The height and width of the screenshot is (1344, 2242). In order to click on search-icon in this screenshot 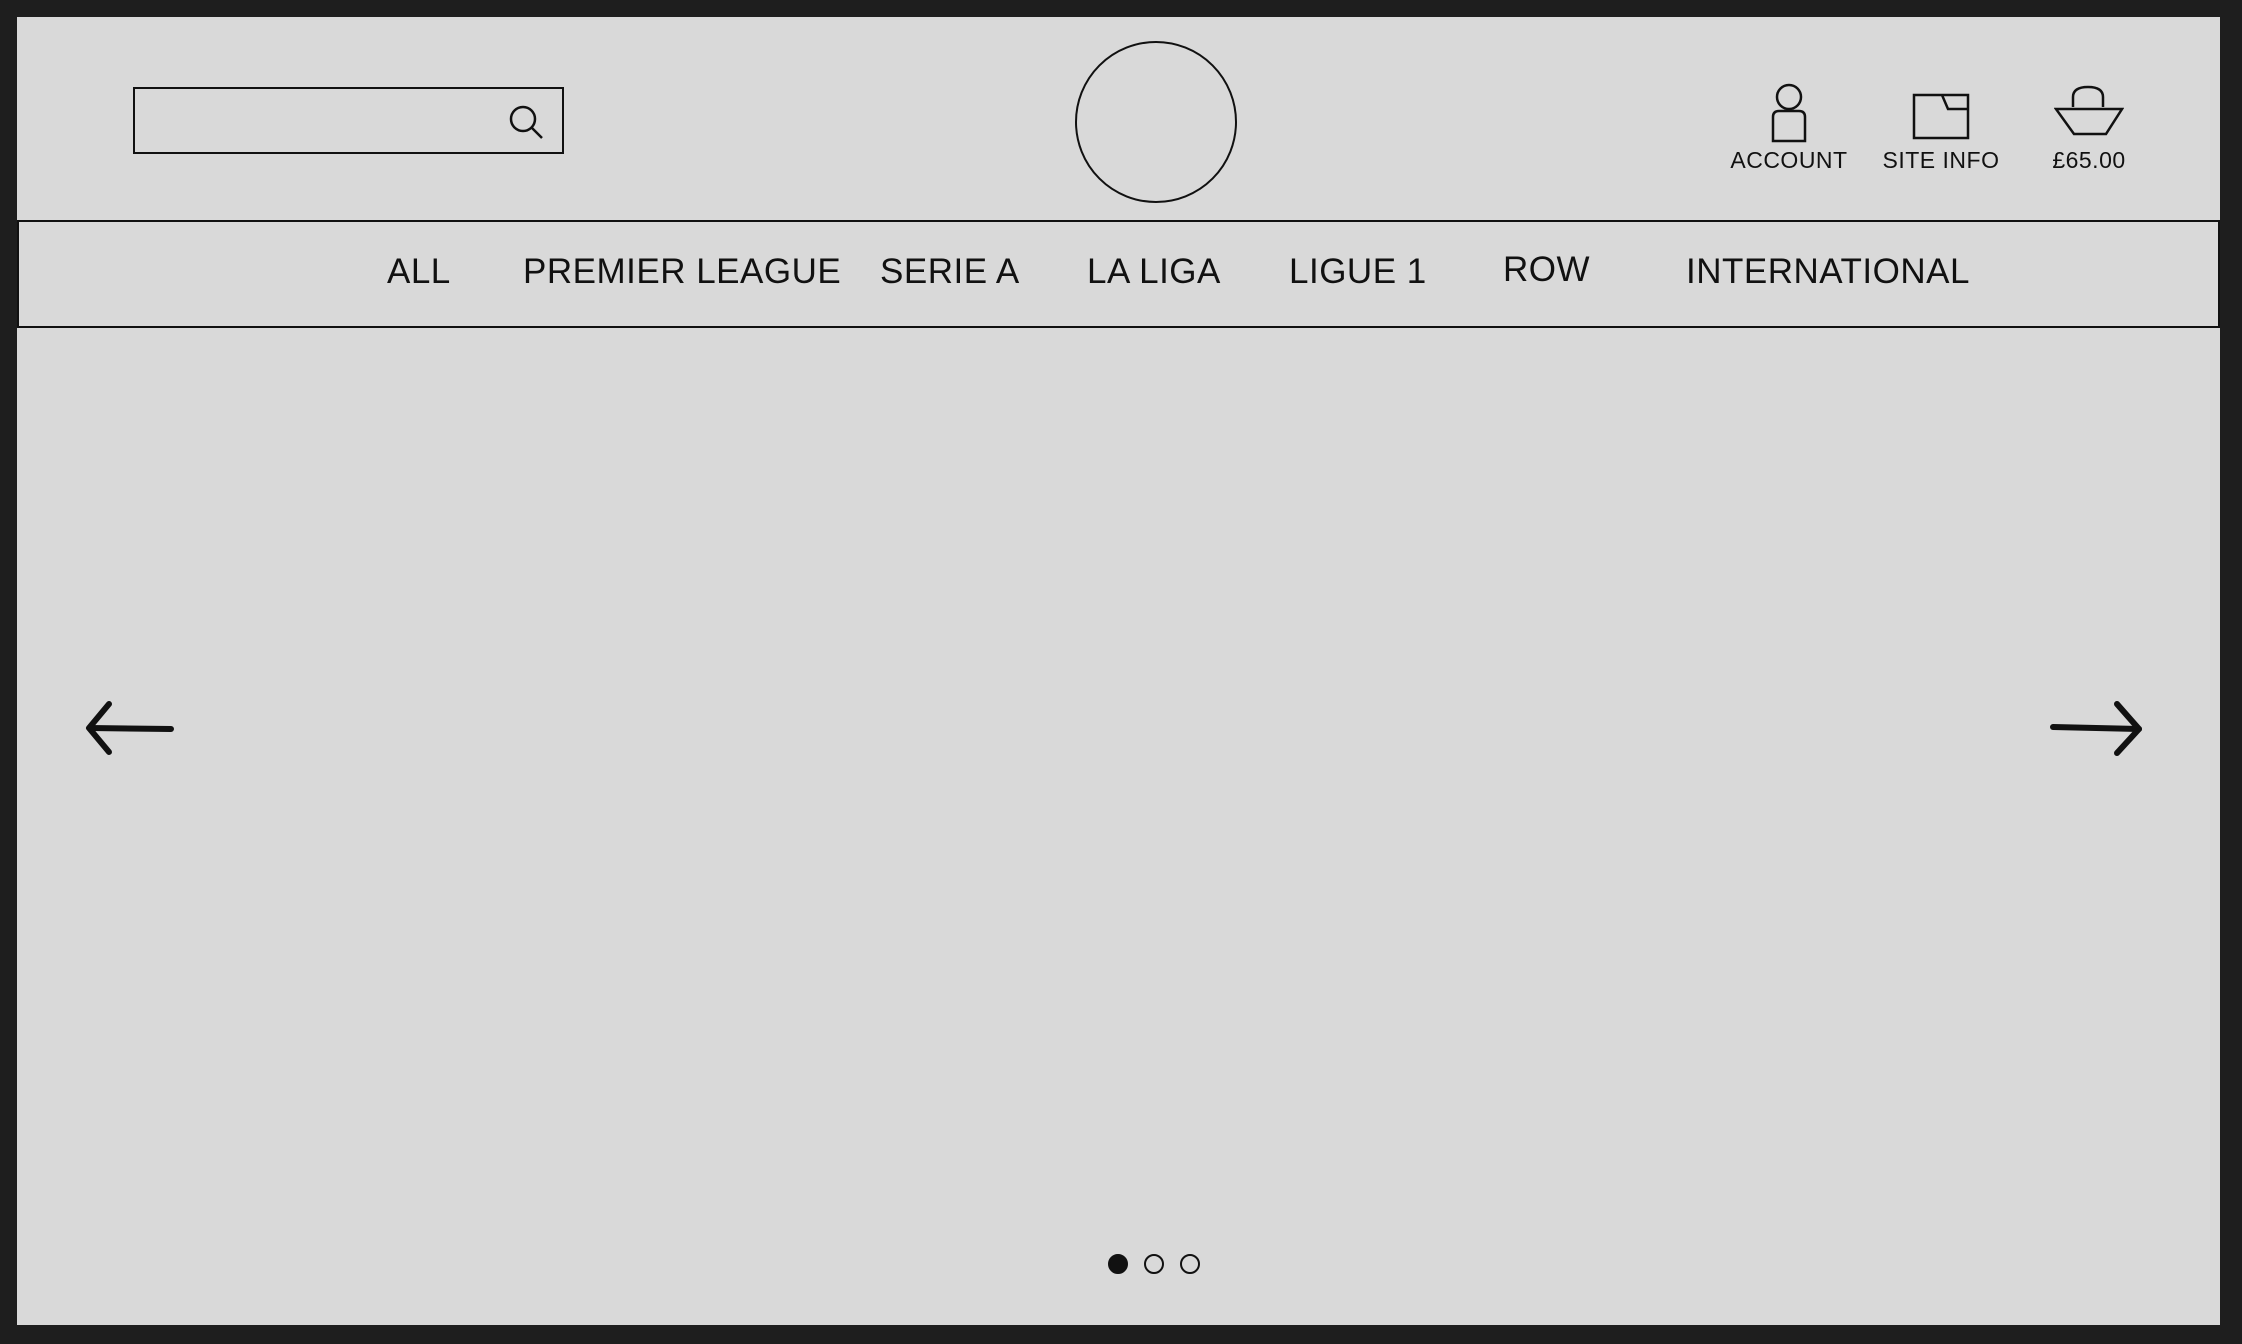, I will do `click(527, 123)`.